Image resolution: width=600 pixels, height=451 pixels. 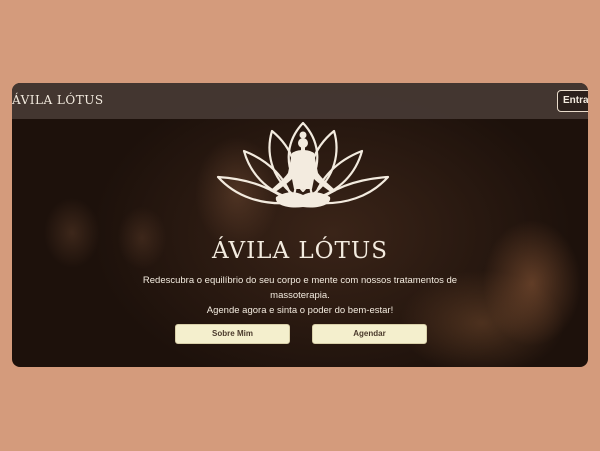 I want to click on hero-title: ÁVILA LÓTUS, so click(x=300, y=251).